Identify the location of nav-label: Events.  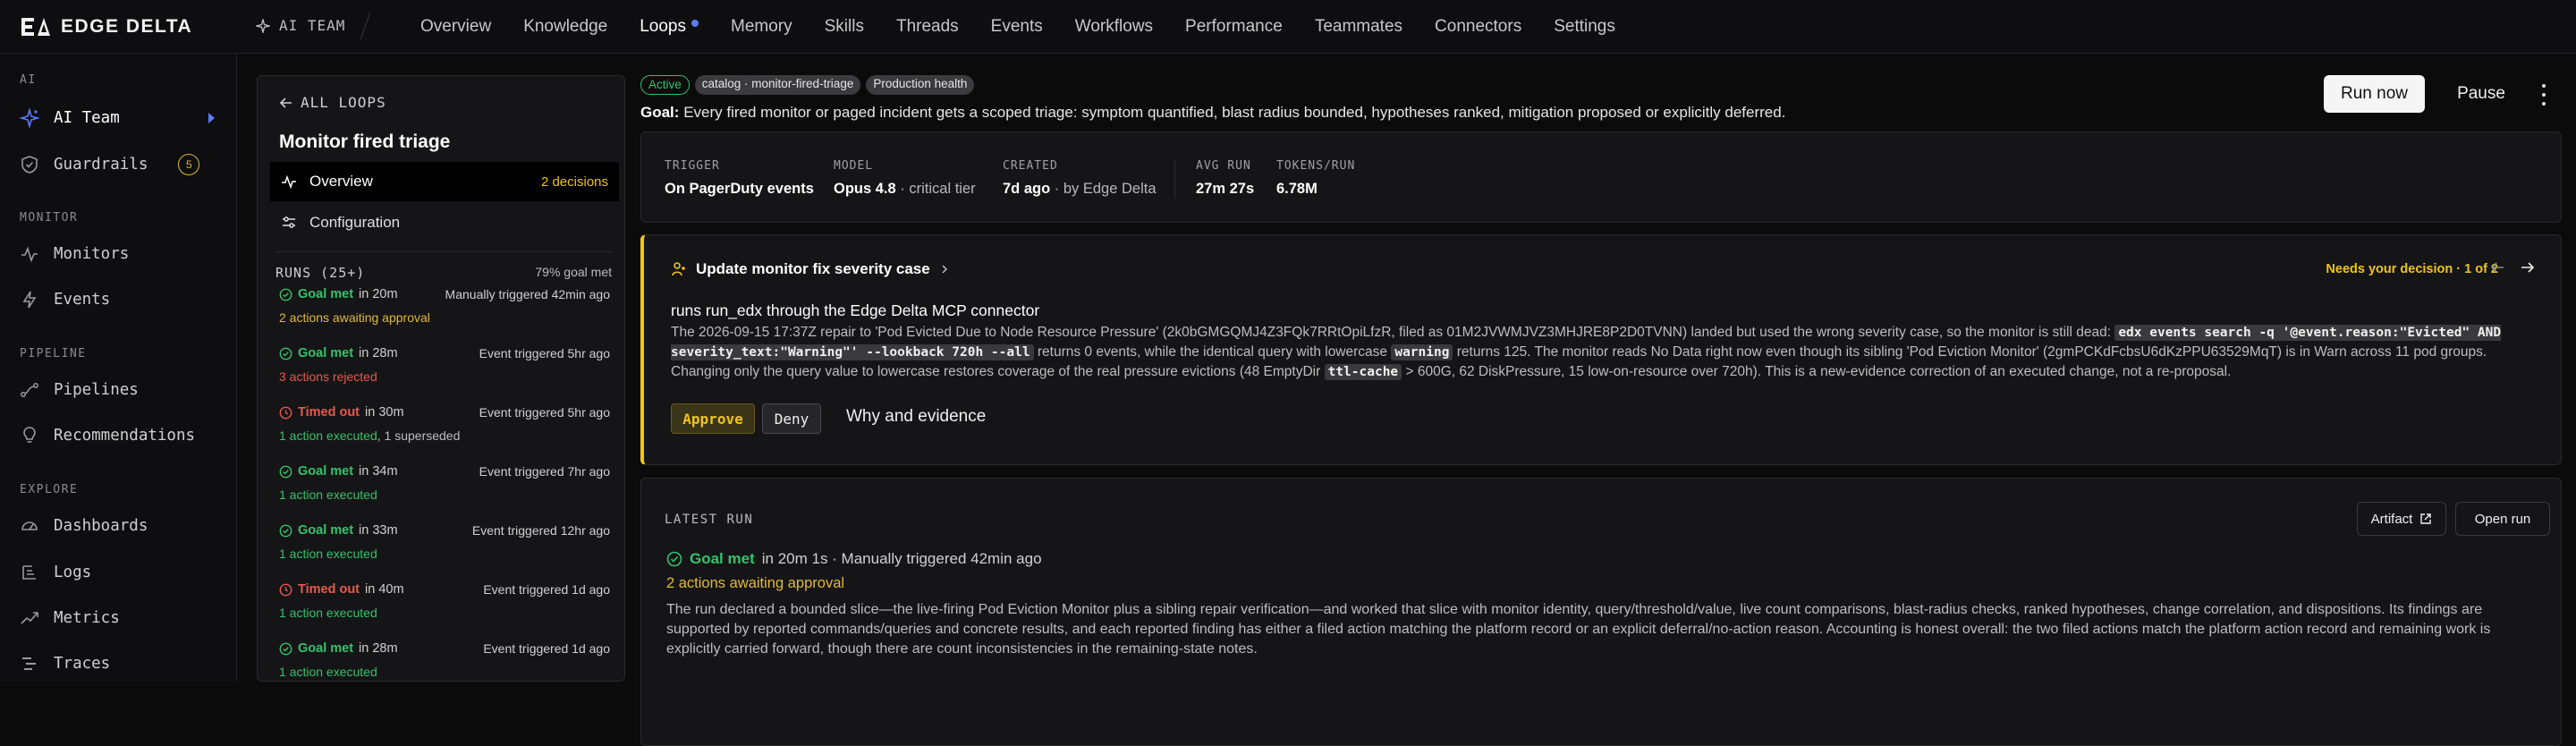
(1016, 26).